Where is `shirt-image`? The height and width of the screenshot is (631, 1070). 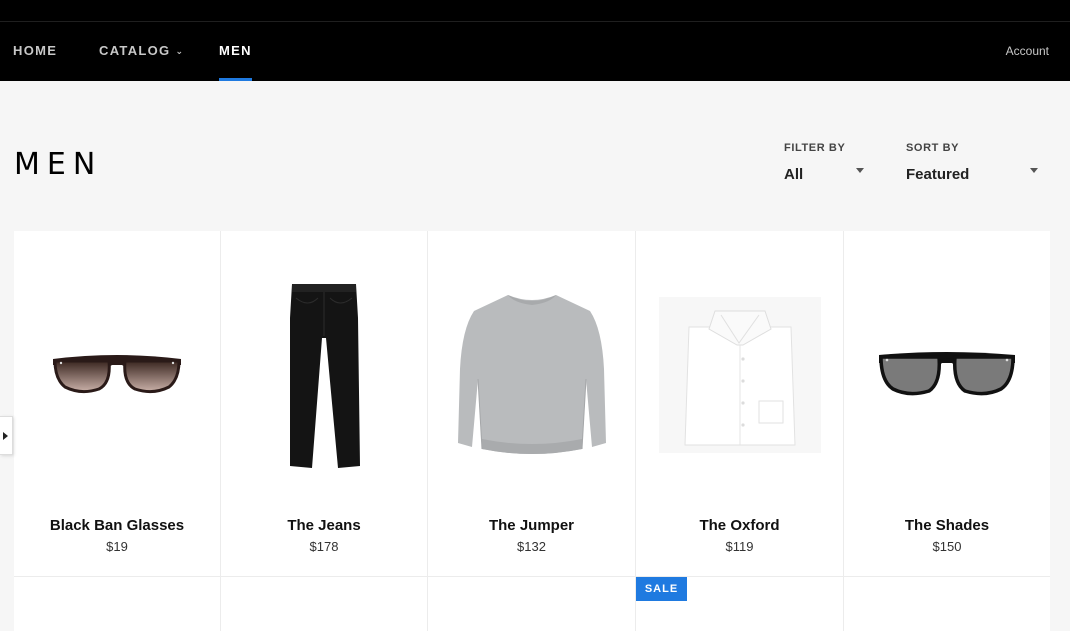
shirt-image is located at coordinates (739, 375).